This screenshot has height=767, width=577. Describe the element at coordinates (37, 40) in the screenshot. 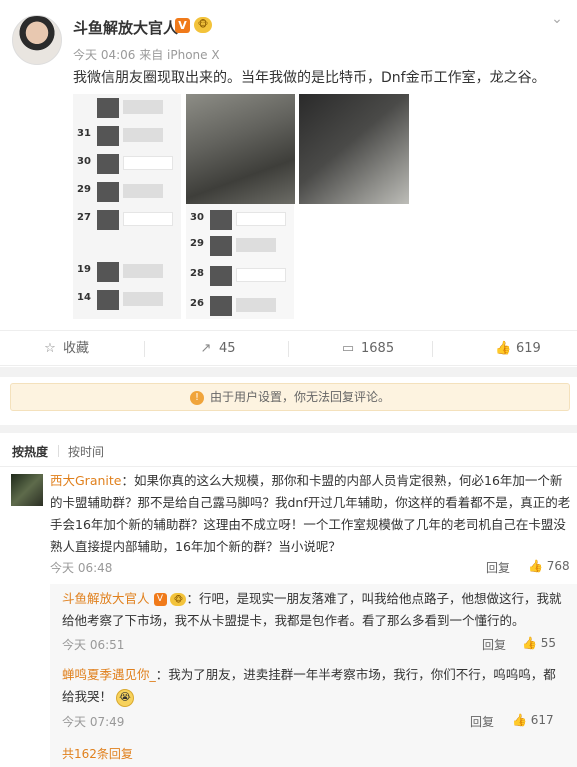

I see `author-avatar` at that location.